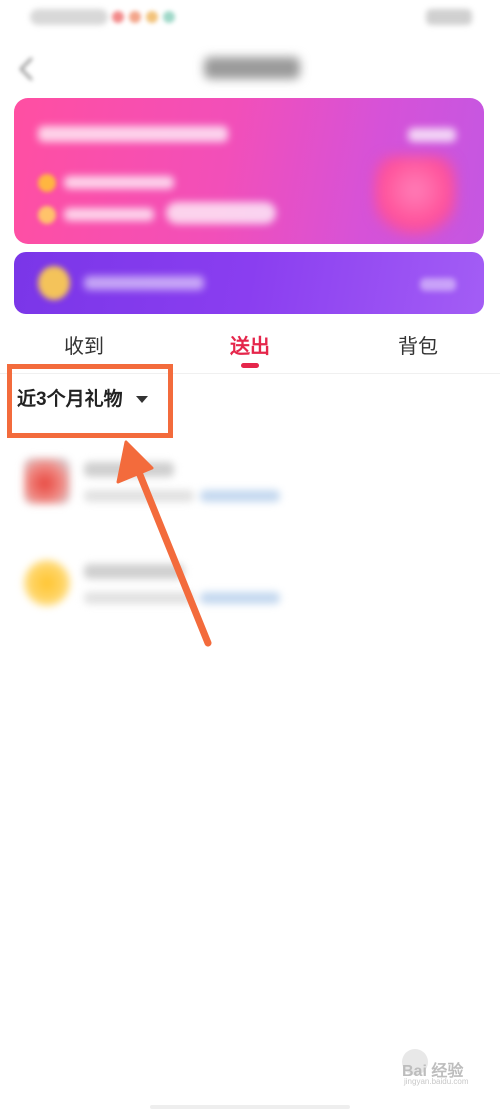 The width and height of the screenshot is (500, 1111). What do you see at coordinates (250, 347) in the screenshot?
I see `tab-sent: 送出` at bounding box center [250, 347].